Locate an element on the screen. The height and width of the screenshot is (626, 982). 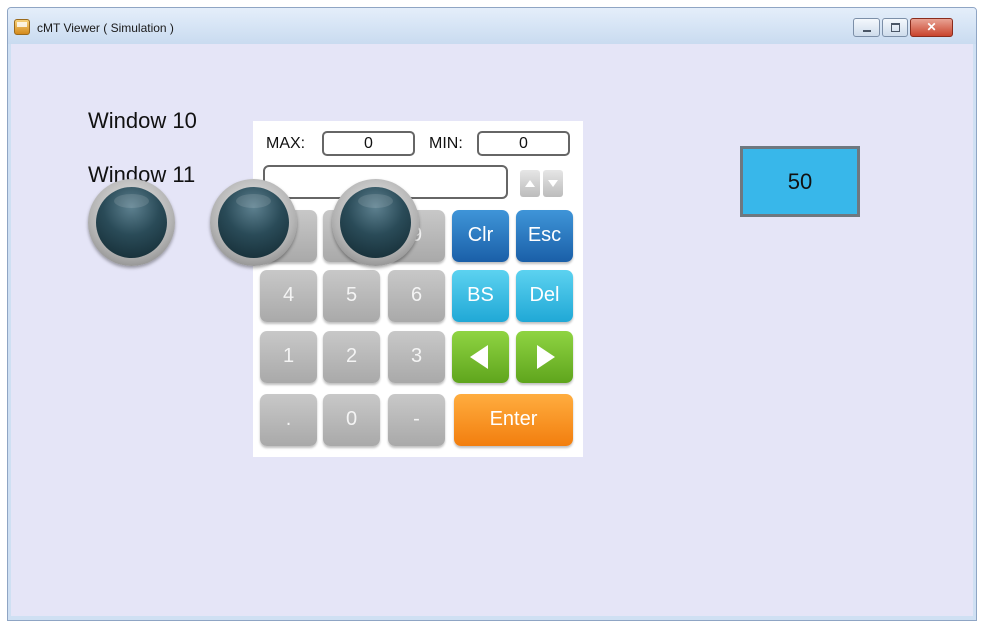
close-icon: ✕ is located at coordinates (931, 27).